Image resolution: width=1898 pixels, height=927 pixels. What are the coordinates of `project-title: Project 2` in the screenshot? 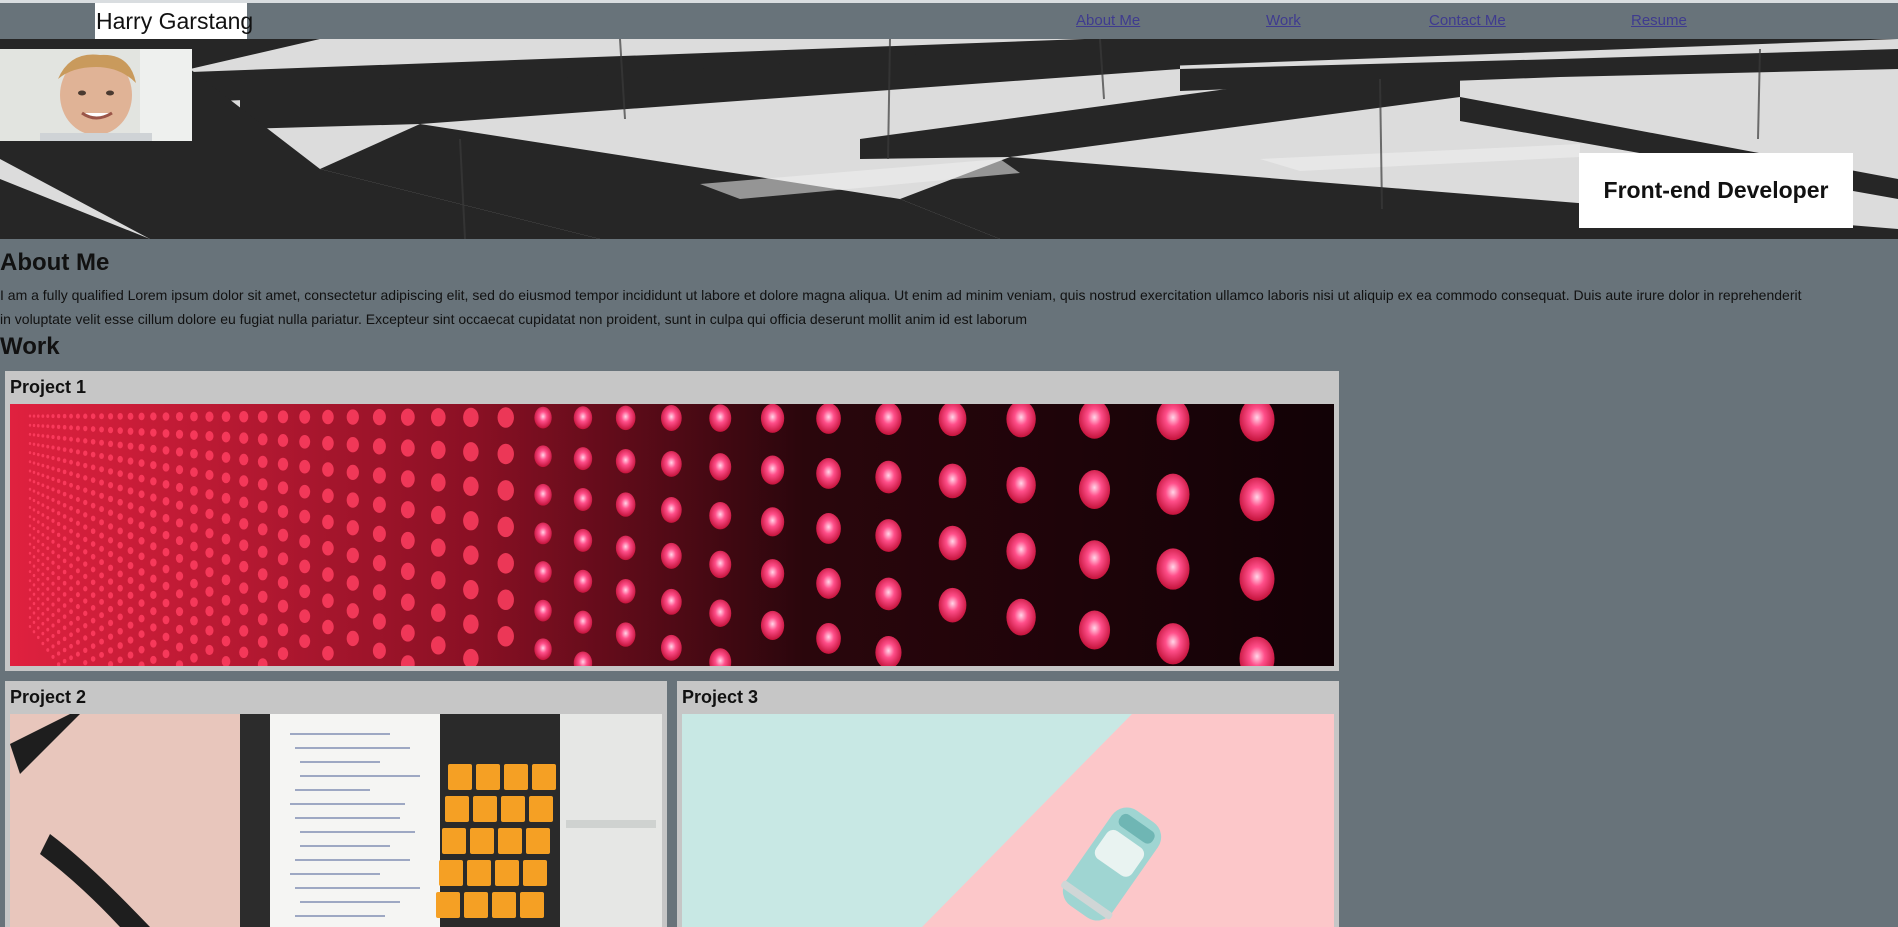 It's located at (48, 697).